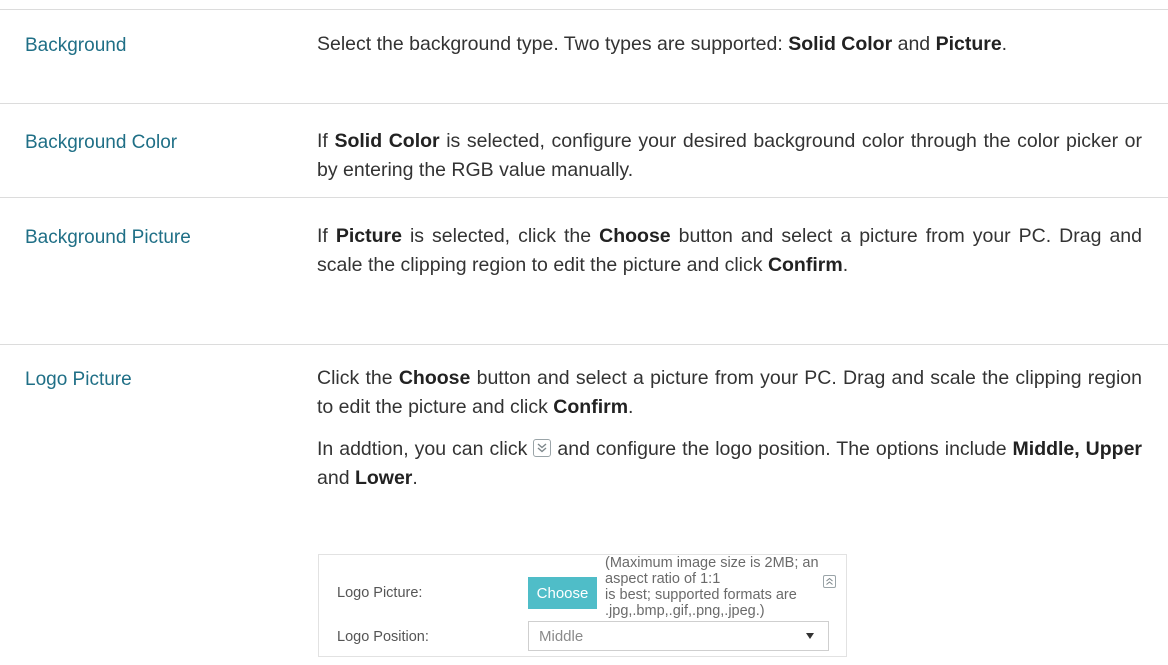 This screenshot has width=1168, height=665. I want to click on term-background-color: Background Color, so click(101, 142).